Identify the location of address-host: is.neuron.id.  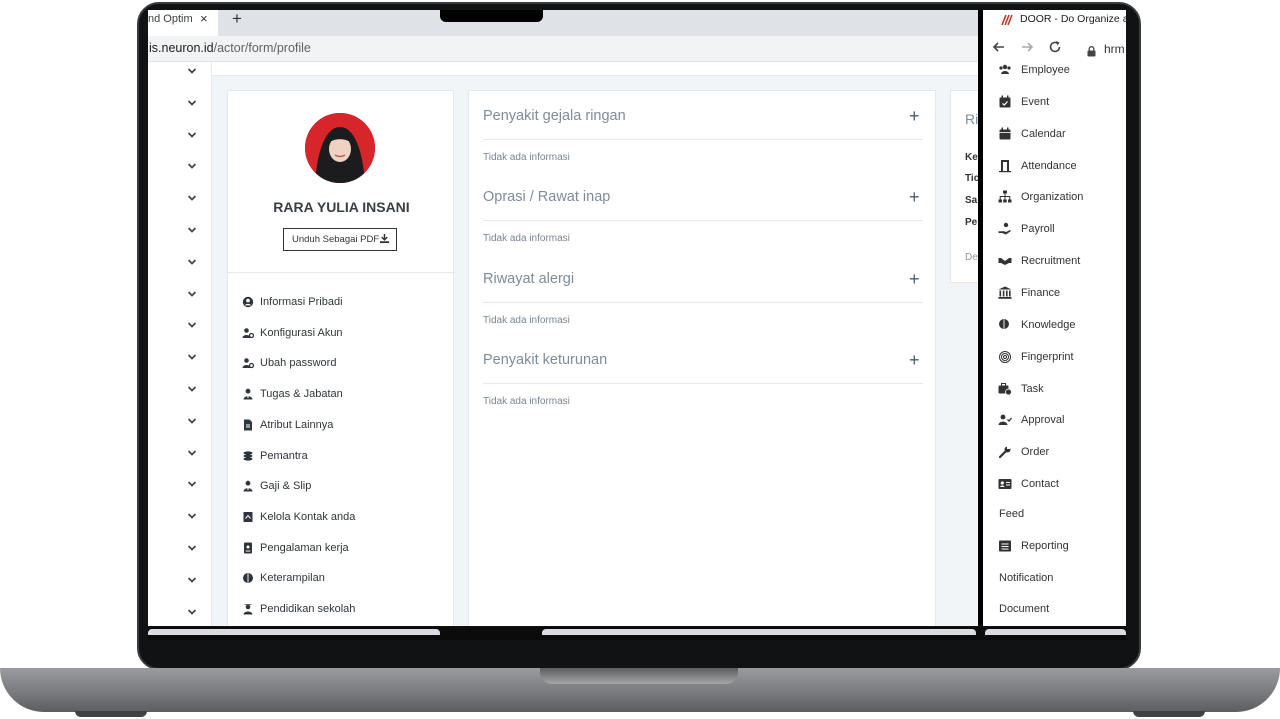
(181, 48).